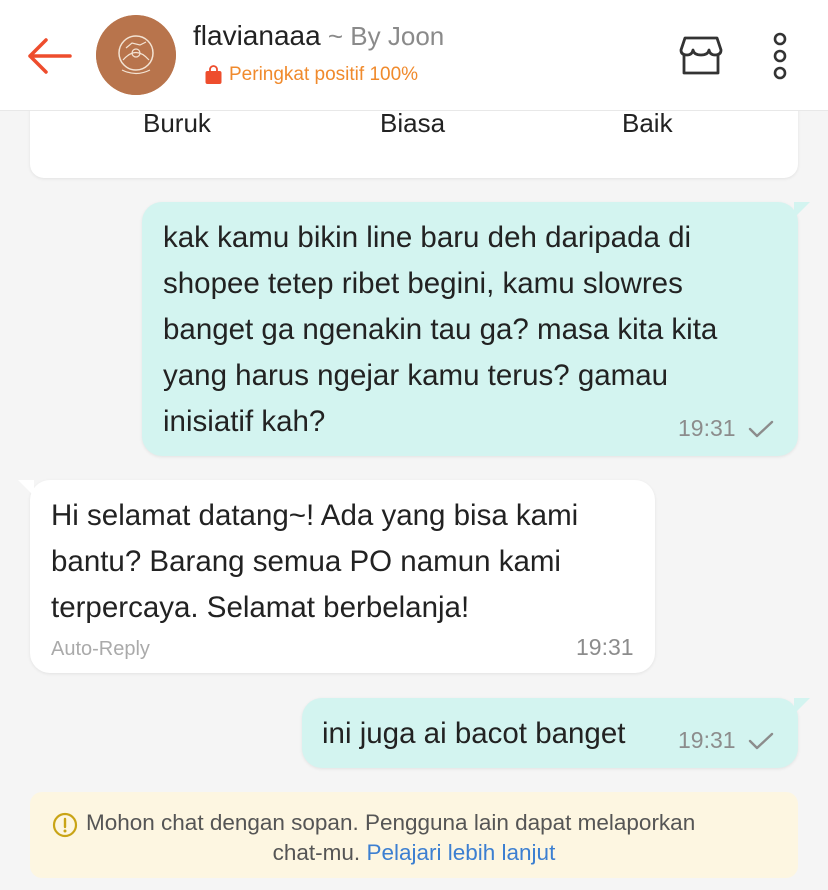 This screenshot has width=828, height=890. What do you see at coordinates (382, 36) in the screenshot?
I see `shop-name-suffix: ~ By Joon` at bounding box center [382, 36].